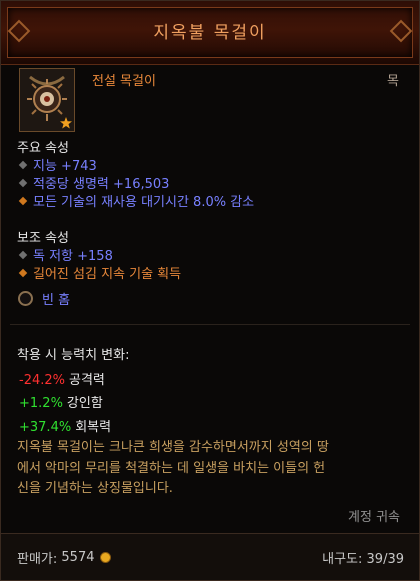 The image size is (420, 581). I want to click on secondary-attr: 독 저항 +158, so click(65, 254).